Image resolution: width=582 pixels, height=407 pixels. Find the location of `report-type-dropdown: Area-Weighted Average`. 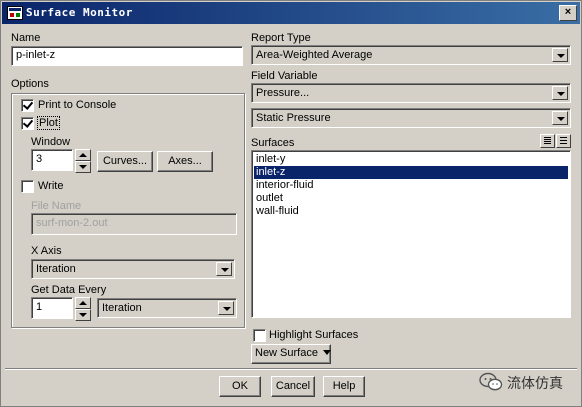

report-type-dropdown: Area-Weighted Average is located at coordinates (411, 55).